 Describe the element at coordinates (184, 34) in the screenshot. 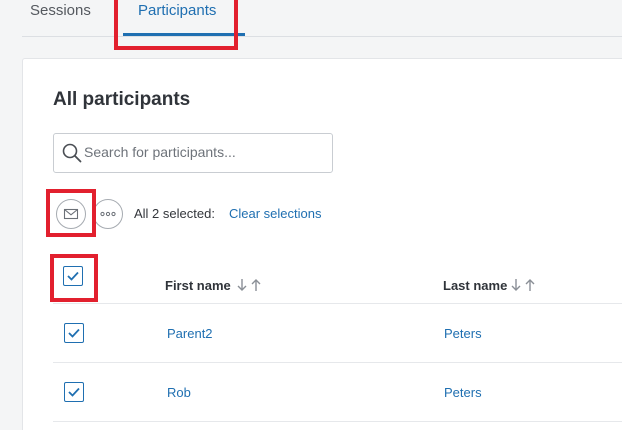

I see `active-tab-indicator` at that location.